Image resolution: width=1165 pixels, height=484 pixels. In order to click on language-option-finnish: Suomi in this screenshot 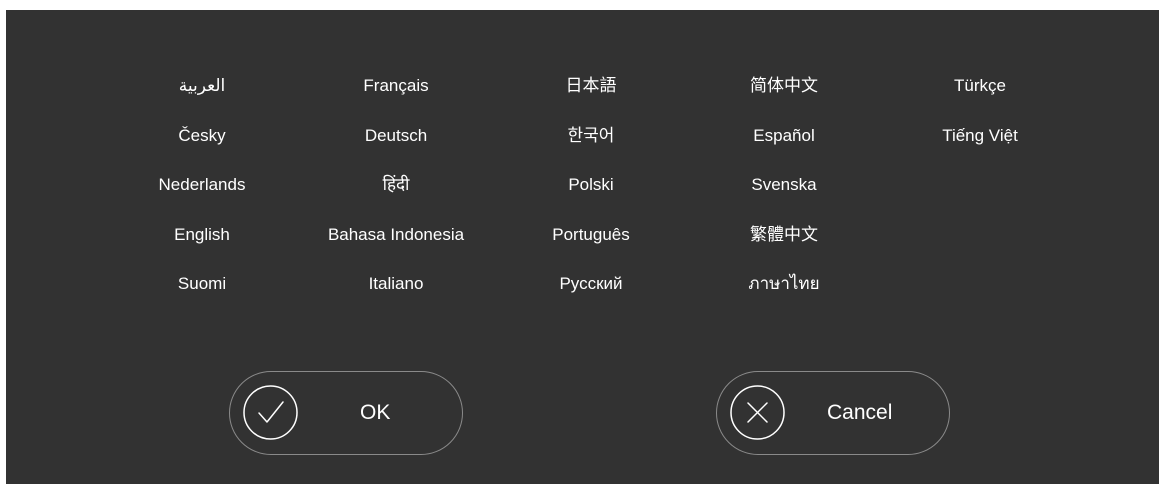, I will do `click(202, 284)`.